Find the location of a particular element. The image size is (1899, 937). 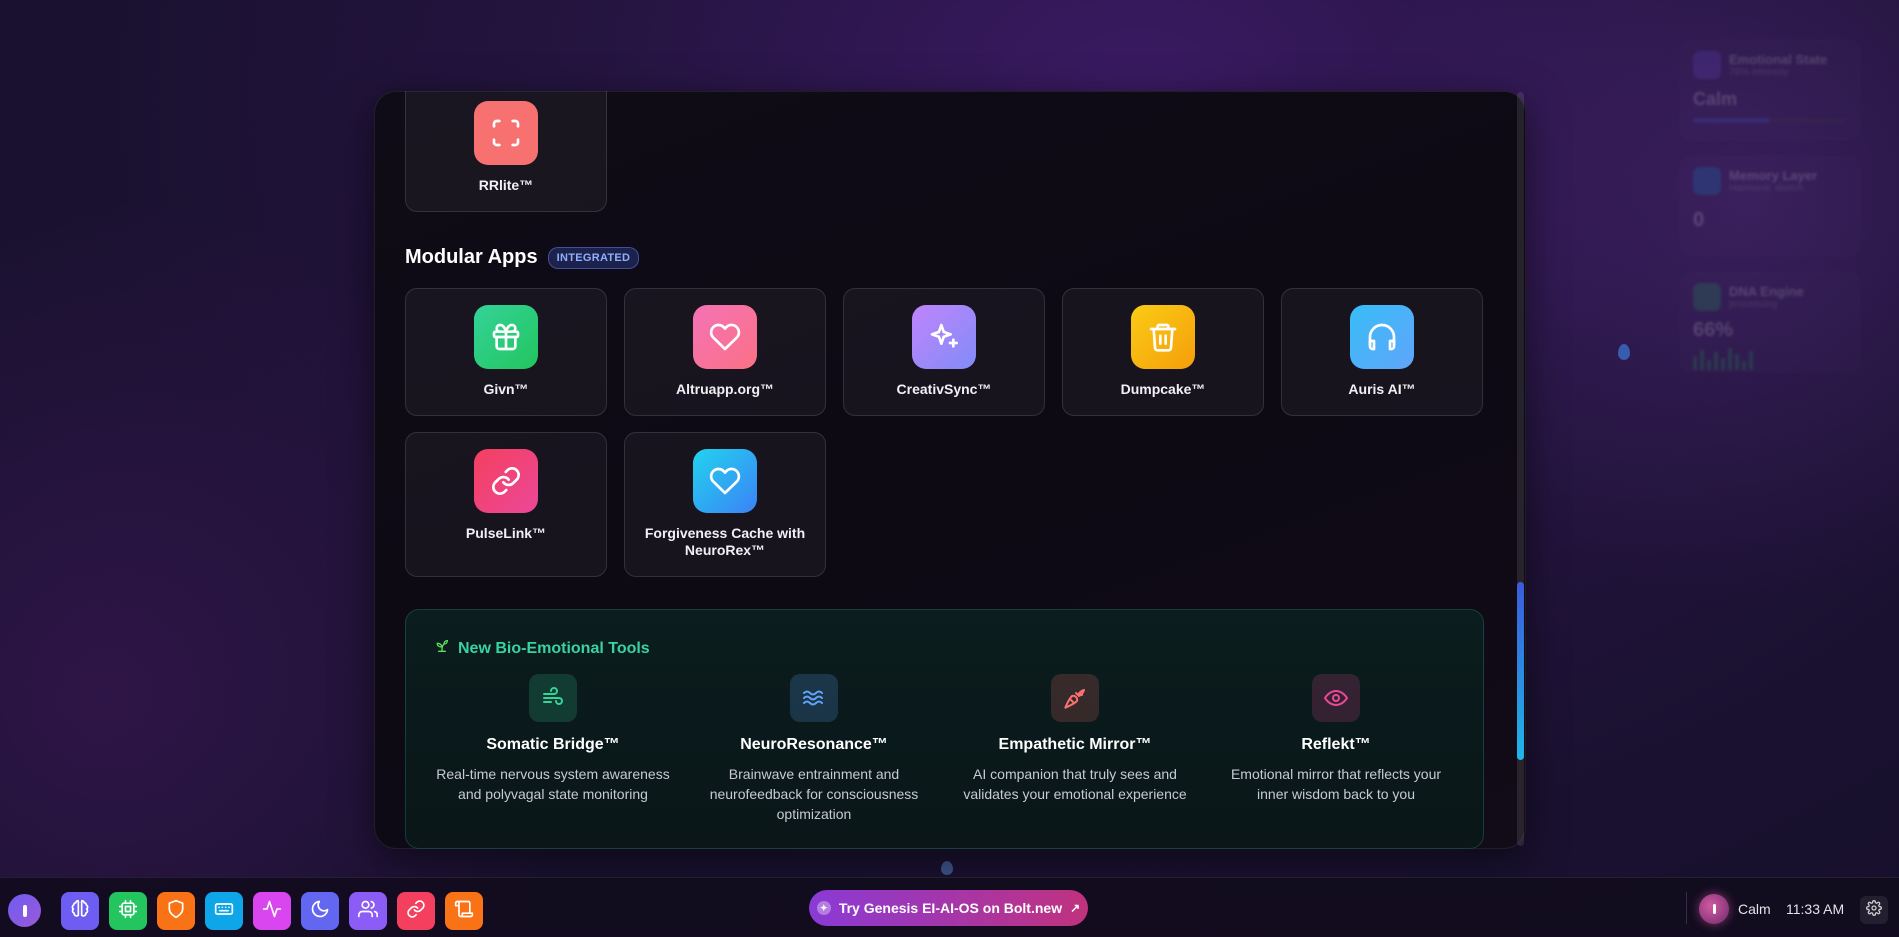

taskbar-users-button is located at coordinates (368, 911).